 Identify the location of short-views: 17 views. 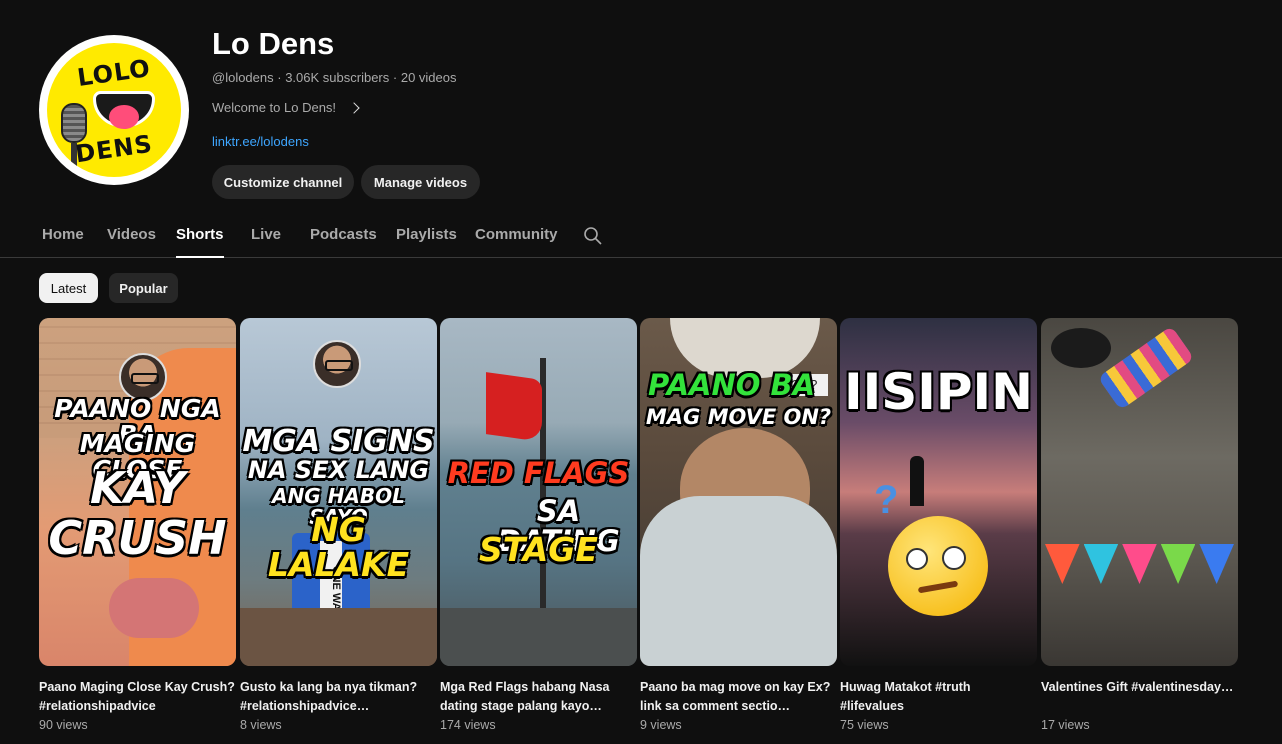
(1065, 725).